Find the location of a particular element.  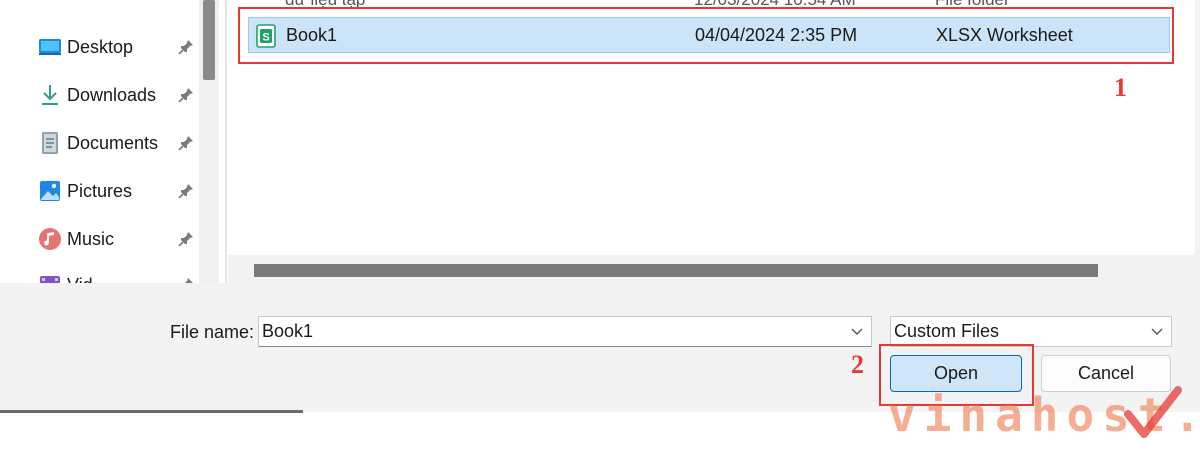

sidebar-item-documents: Documents is located at coordinates (117, 143).